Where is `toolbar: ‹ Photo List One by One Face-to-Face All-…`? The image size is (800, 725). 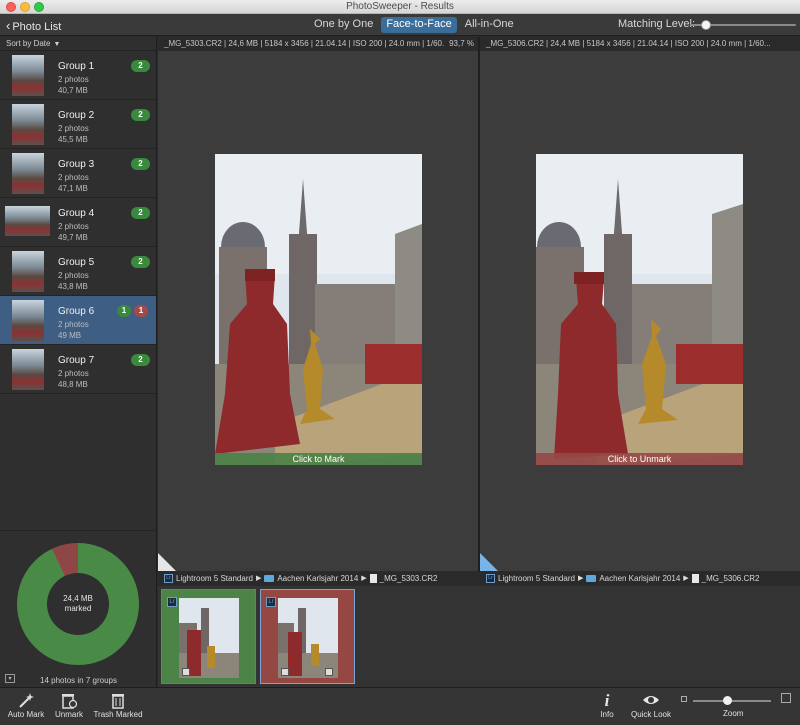 toolbar: ‹ Photo List One by One Face-to-Face All-… is located at coordinates (400, 25).